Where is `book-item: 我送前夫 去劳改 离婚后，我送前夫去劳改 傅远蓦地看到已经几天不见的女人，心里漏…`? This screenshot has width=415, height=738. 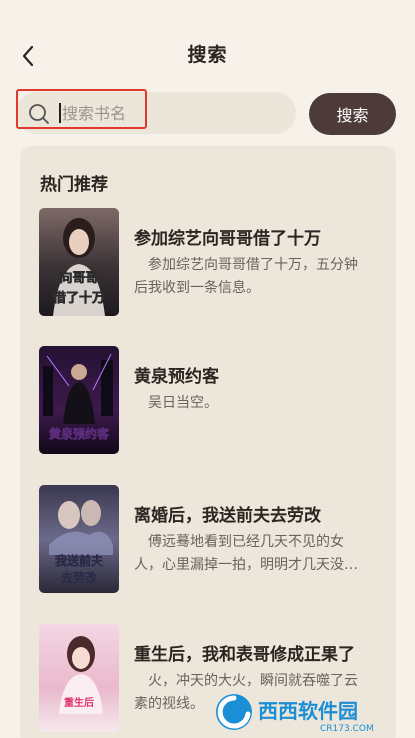 book-item: 我送前夫 去劳改 离婚后，我送前夫去劳改 傅远蓦地看到已经几天不见的女人，心里漏… is located at coordinates (211, 539).